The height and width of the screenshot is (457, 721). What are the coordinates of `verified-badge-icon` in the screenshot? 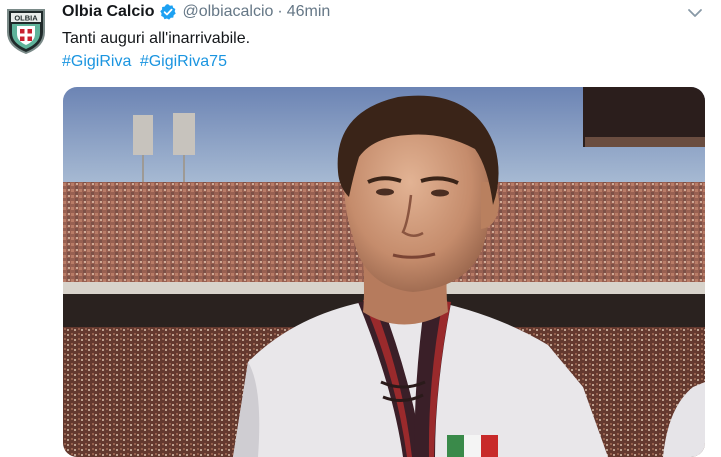 It's located at (168, 12).